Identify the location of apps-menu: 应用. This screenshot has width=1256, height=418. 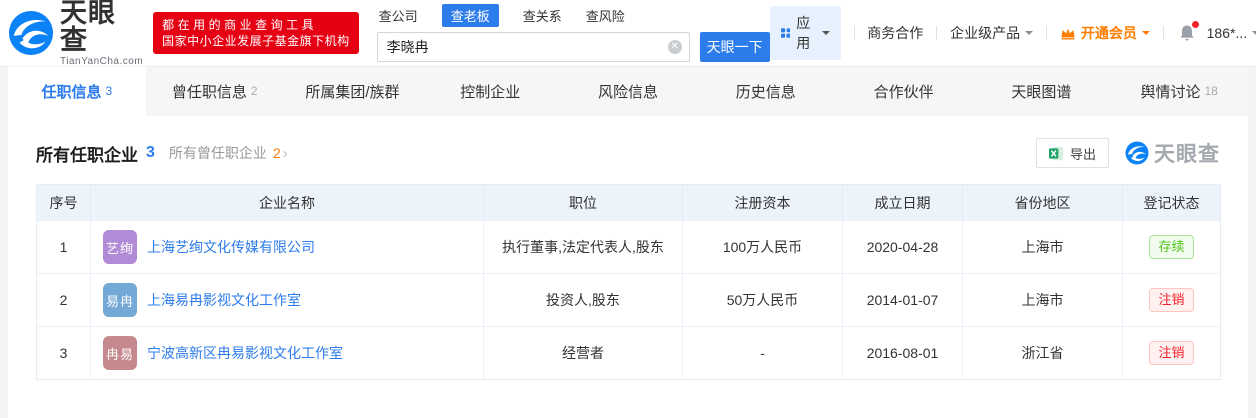
(805, 33).